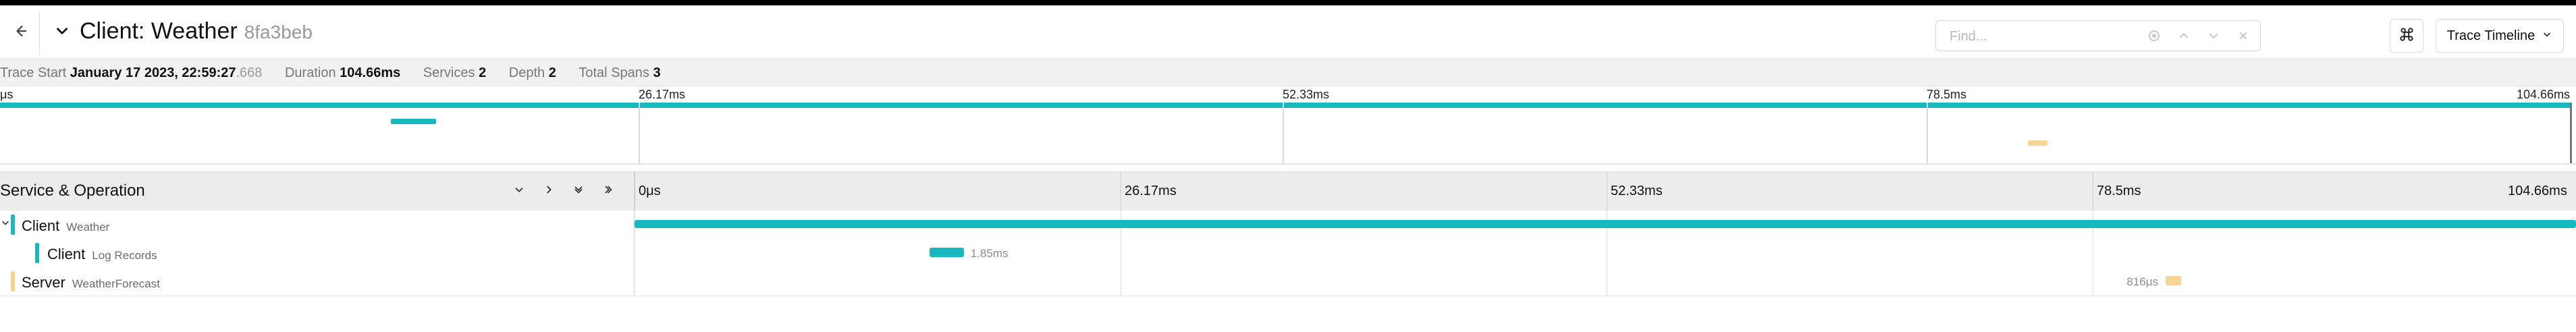  I want to click on timeline-tick-2: 52.33ms, so click(1637, 191).